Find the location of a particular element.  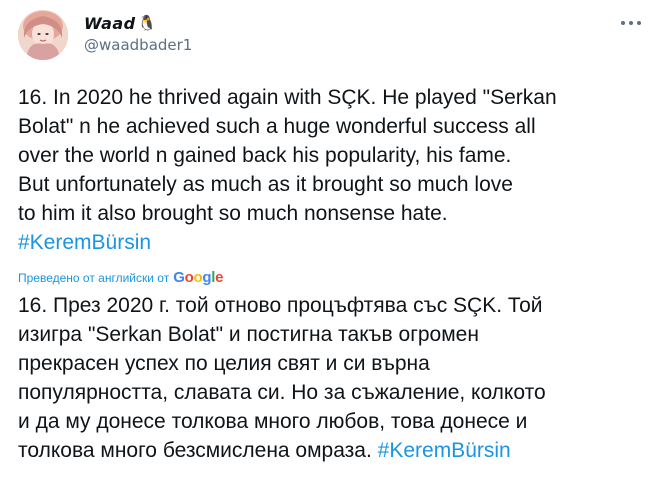

translated-by-text: Преведено от английски от is located at coordinates (93, 278).